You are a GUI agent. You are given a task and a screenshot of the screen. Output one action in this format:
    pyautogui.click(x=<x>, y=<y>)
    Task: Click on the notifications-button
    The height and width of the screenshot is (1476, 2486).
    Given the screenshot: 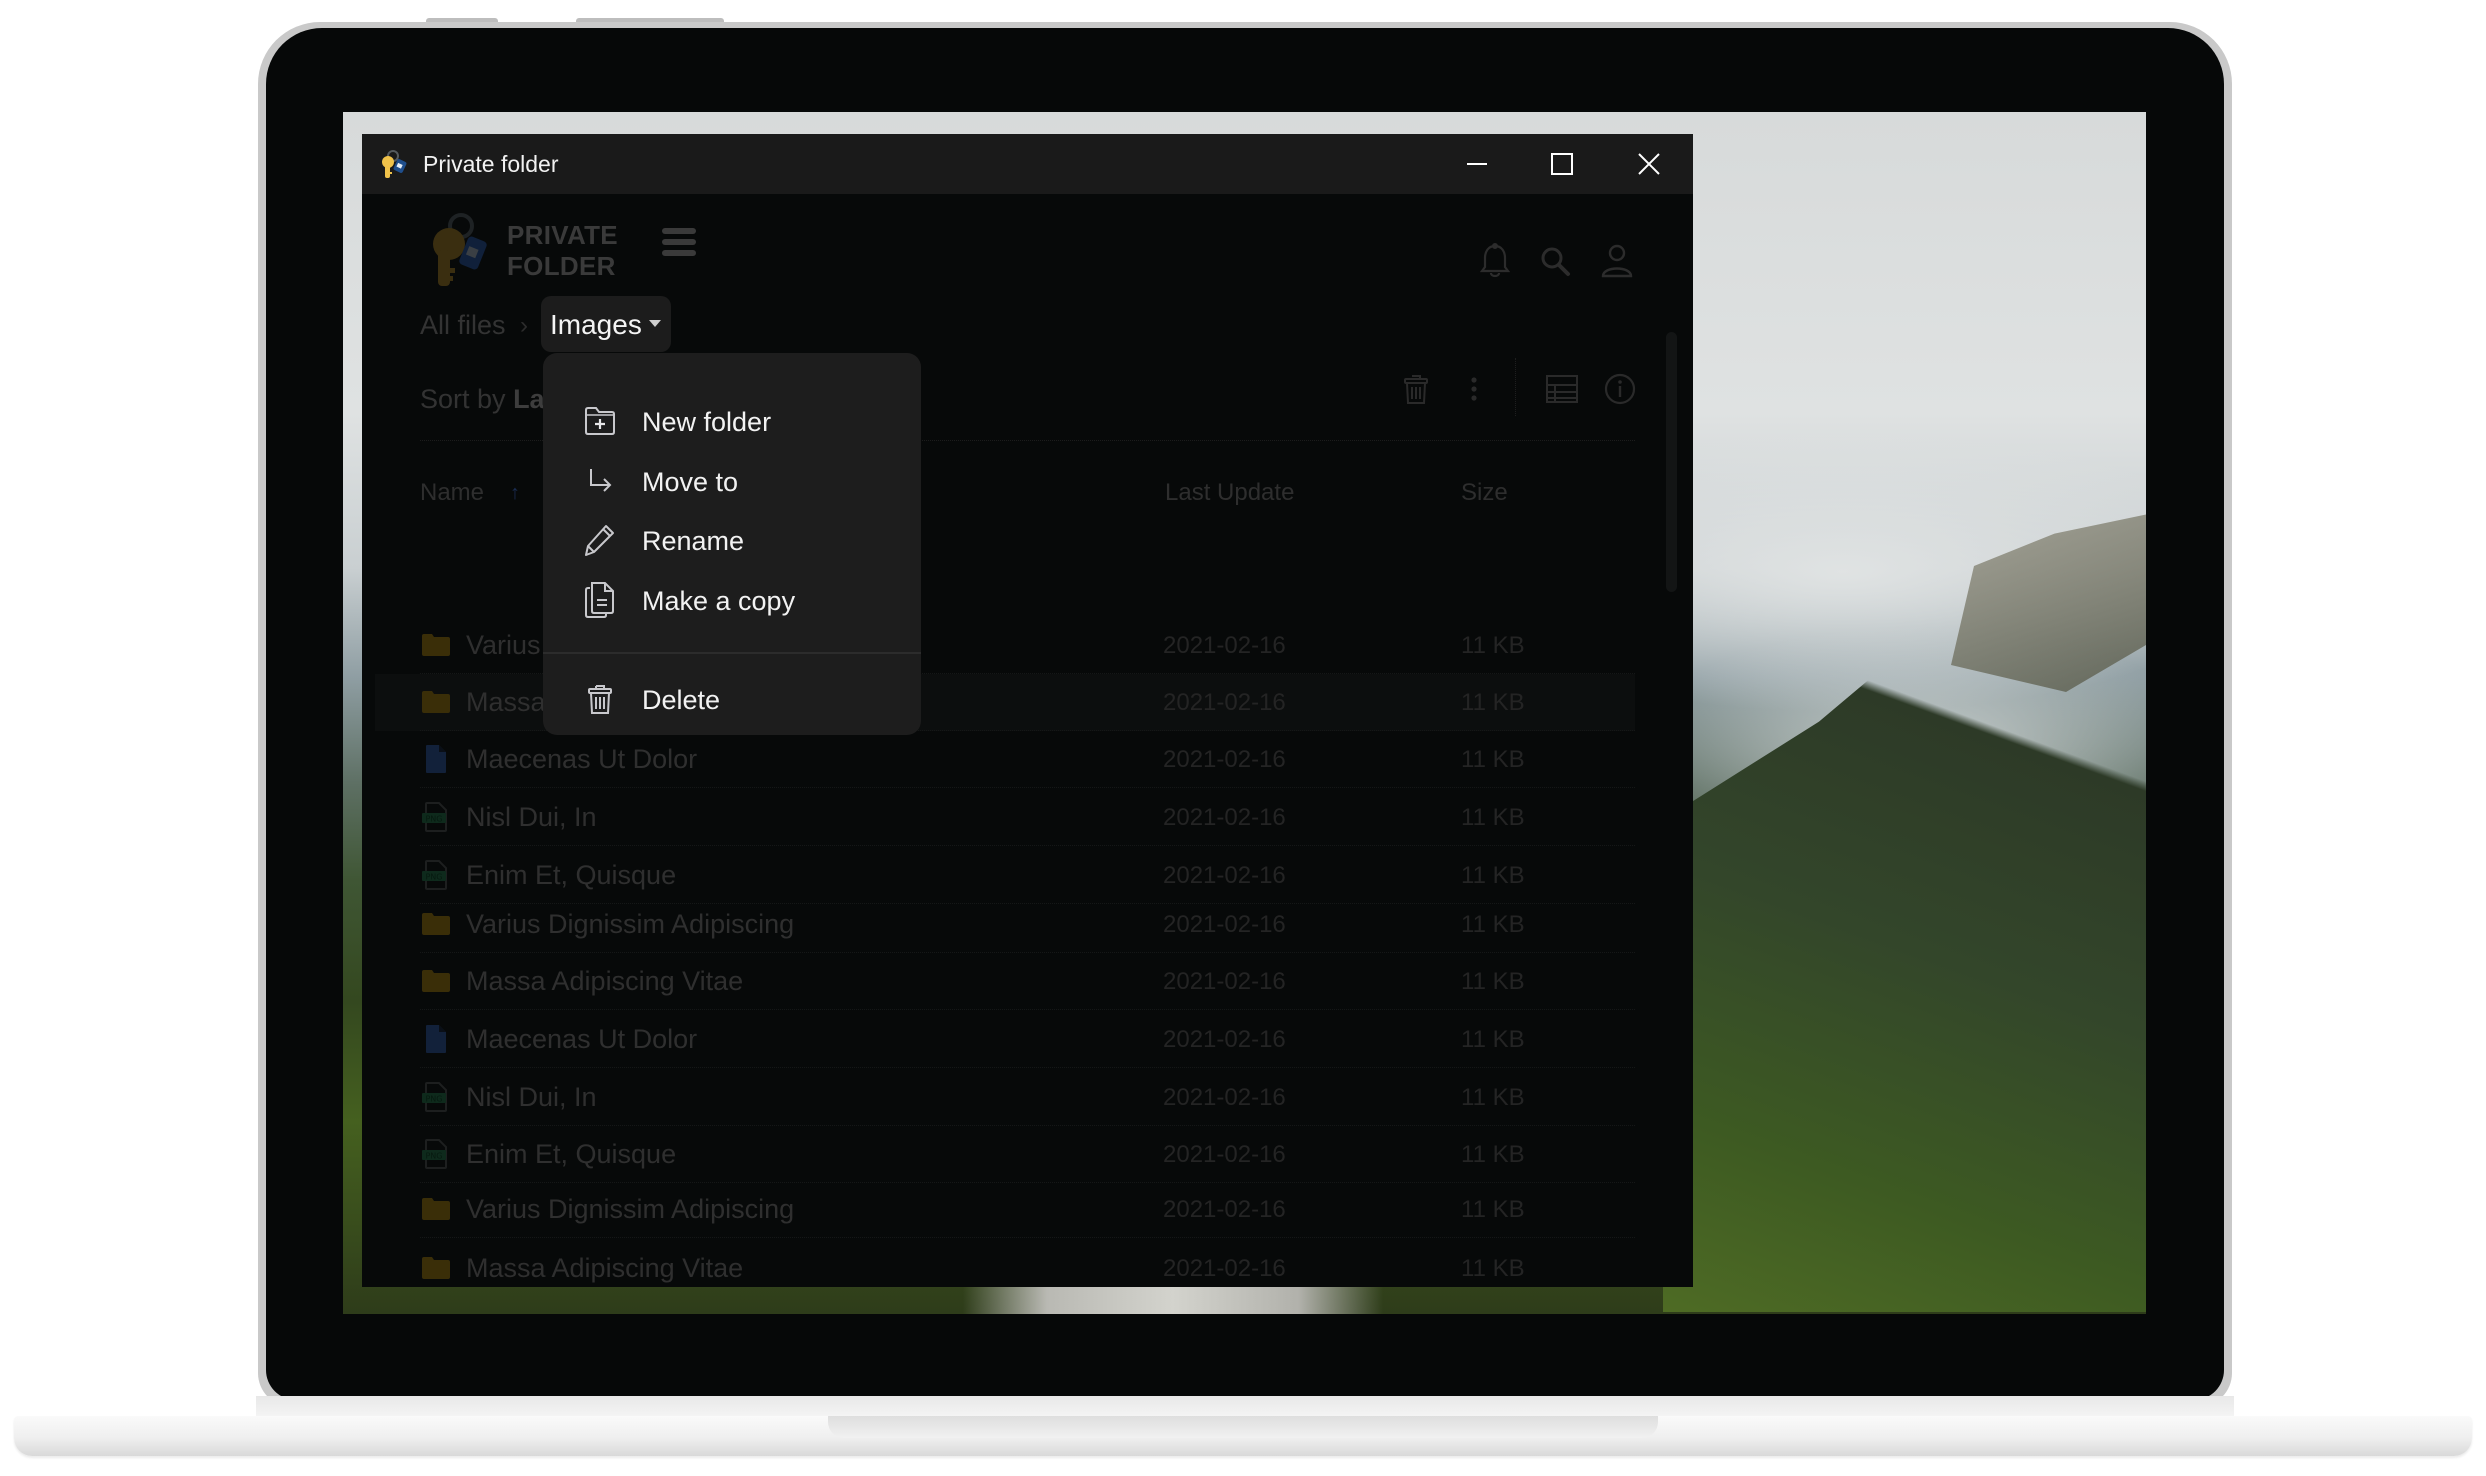 What is the action you would take?
    pyautogui.click(x=1495, y=261)
    